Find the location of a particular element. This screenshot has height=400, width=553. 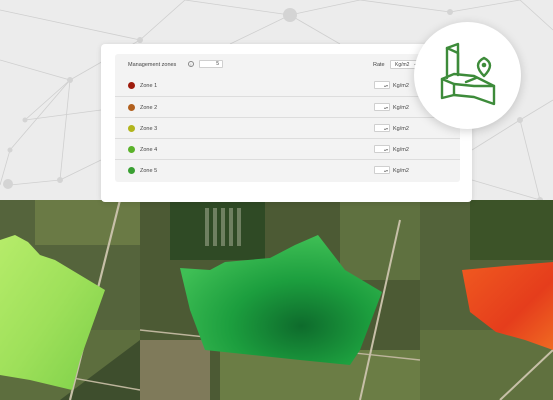

zone-row: Zone 3 ▴▾ Kg/m2 is located at coordinates (287, 127).